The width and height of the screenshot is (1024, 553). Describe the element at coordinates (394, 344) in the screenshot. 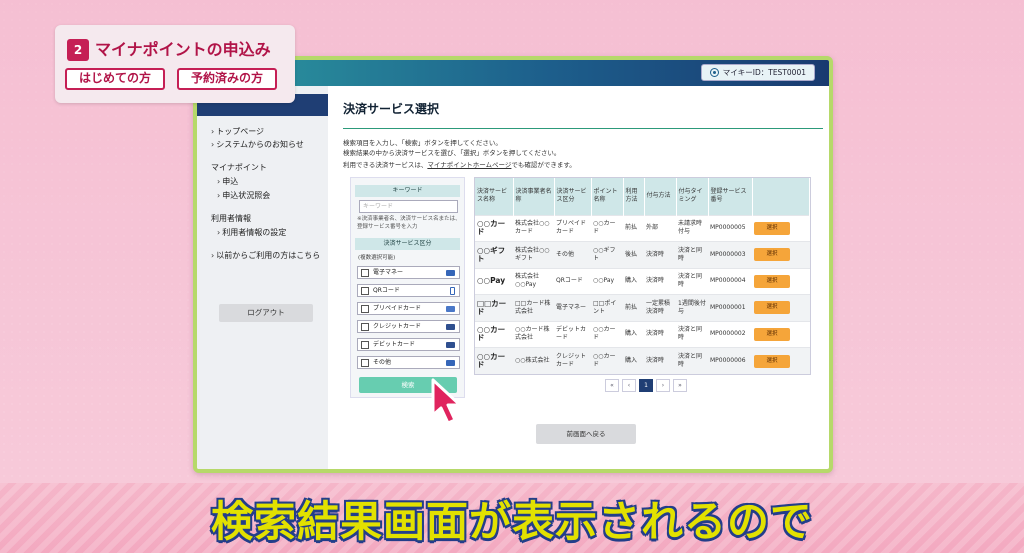

I see `checkbox-label: デビットカード` at that location.